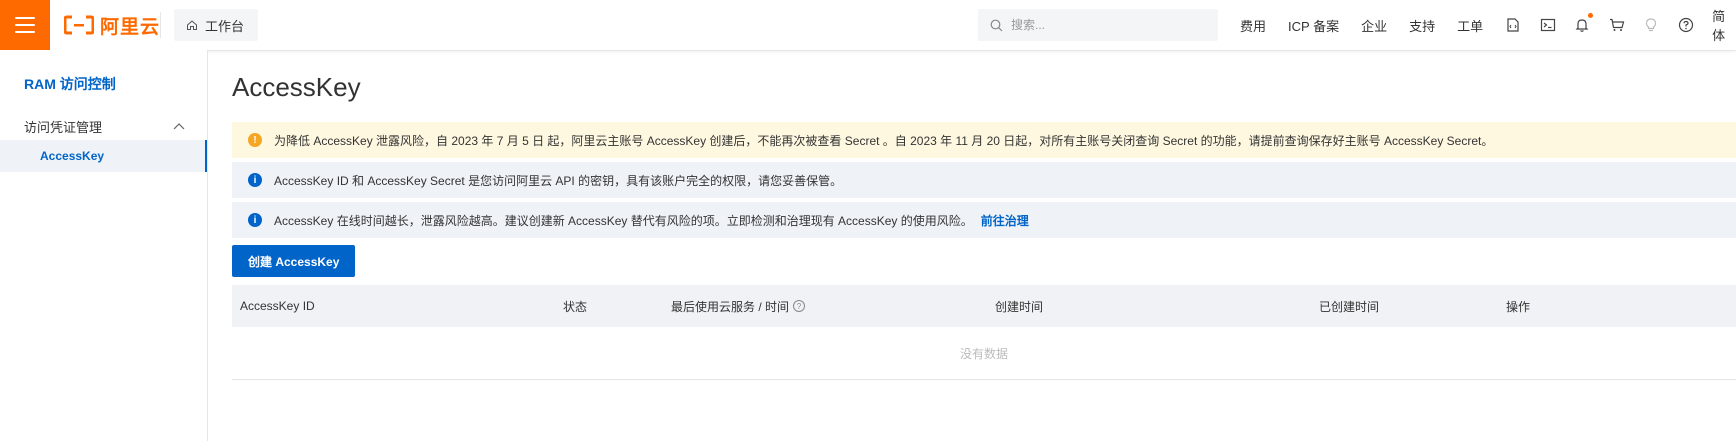 This screenshot has height=441, width=1736. I want to click on header-nav: 费用 ICP 备案 企业 支持 工单 简体, so click(1488, 25).